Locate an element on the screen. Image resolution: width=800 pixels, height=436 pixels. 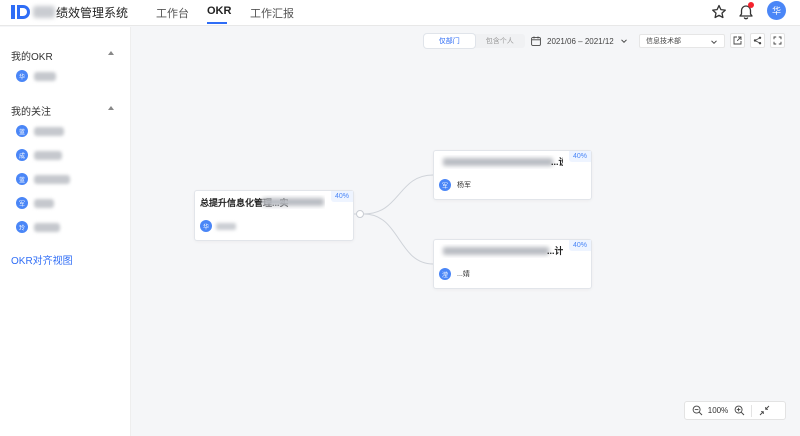
share-icon is located at coordinates (757, 40).